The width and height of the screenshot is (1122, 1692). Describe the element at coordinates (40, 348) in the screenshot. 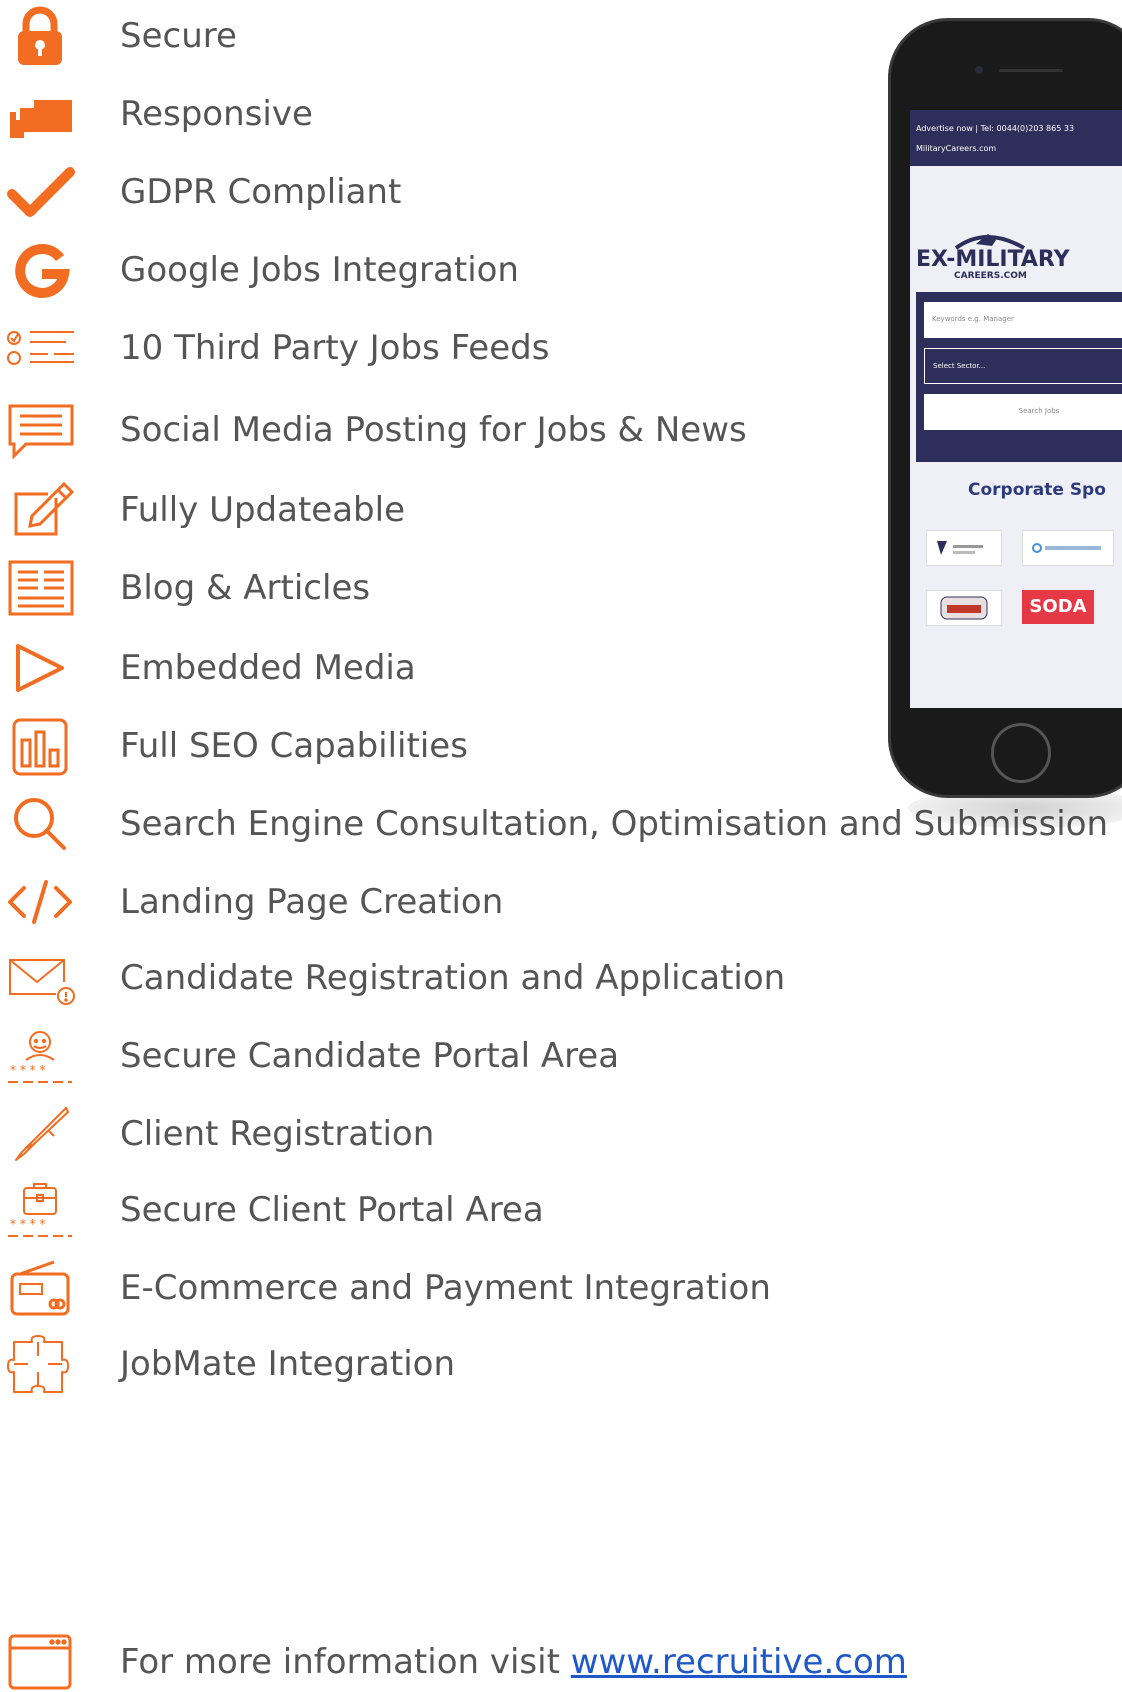

I see `checklist-icon` at that location.